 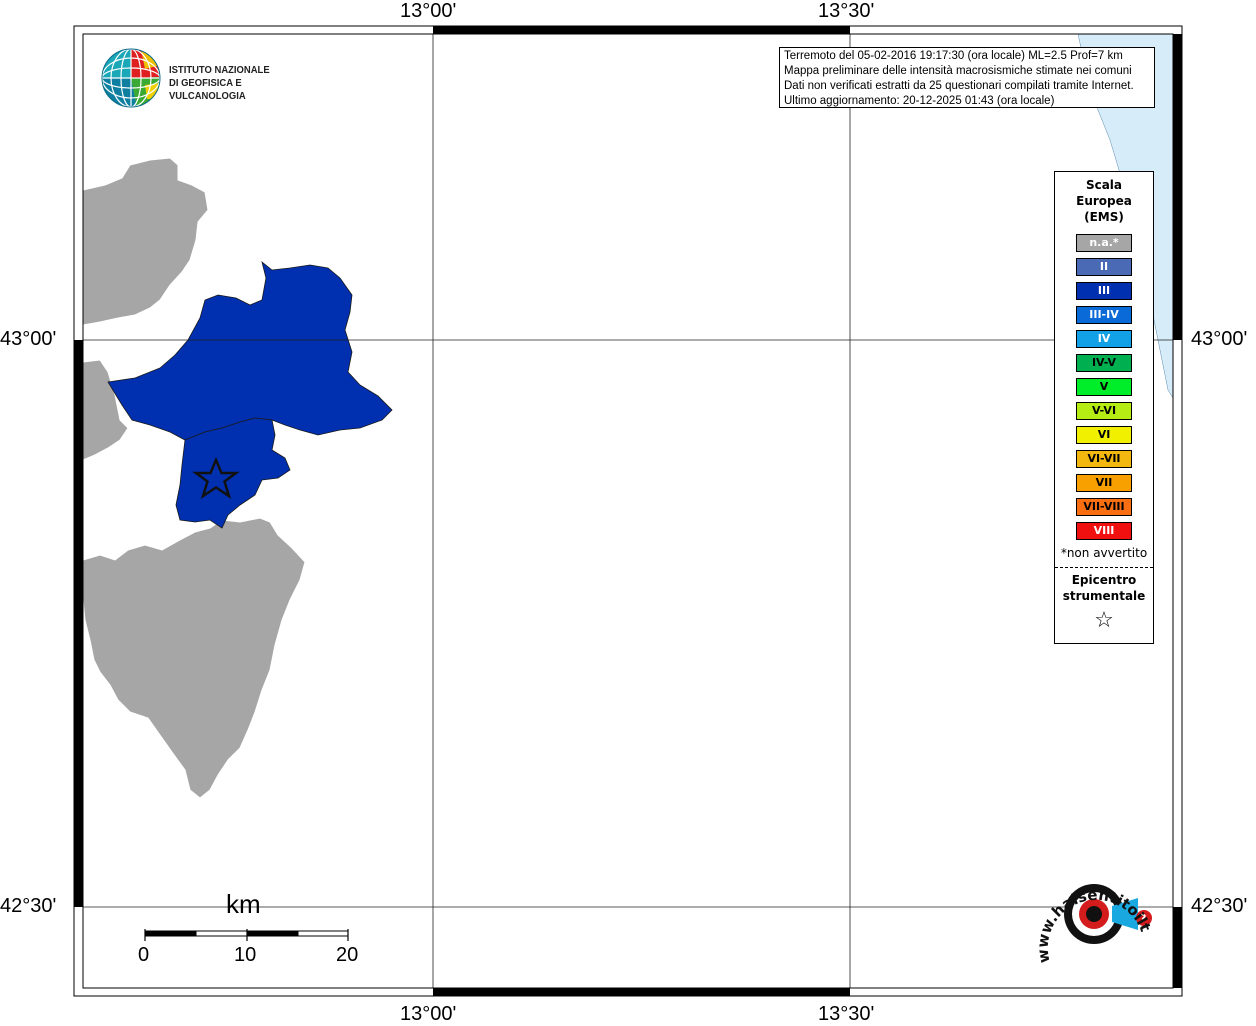 What do you see at coordinates (1219, 339) in the screenshot?
I see `lat-label-right: 43°00'` at bounding box center [1219, 339].